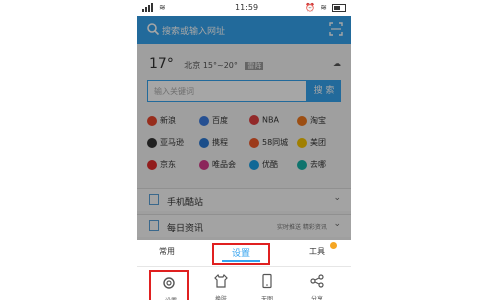 Image resolution: width=500 pixels, height=300 pixels. Describe the element at coordinates (333, 245) in the screenshot. I see `plus-badge-icon` at that location.